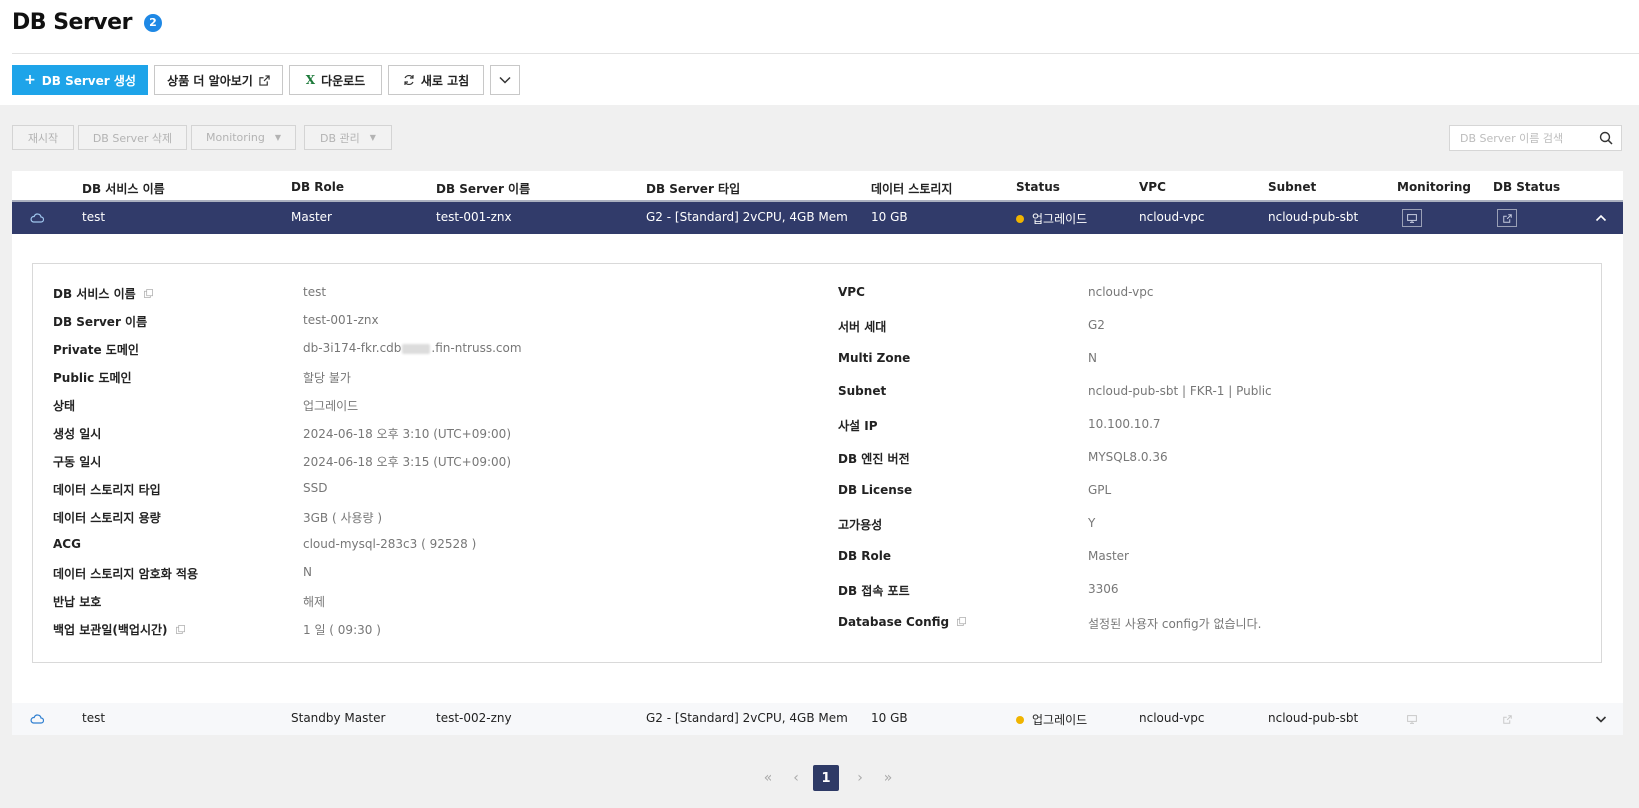 This screenshot has width=1639, height=808. What do you see at coordinates (372, 137) in the screenshot?
I see `caret-down-icon: ▼` at bounding box center [372, 137].